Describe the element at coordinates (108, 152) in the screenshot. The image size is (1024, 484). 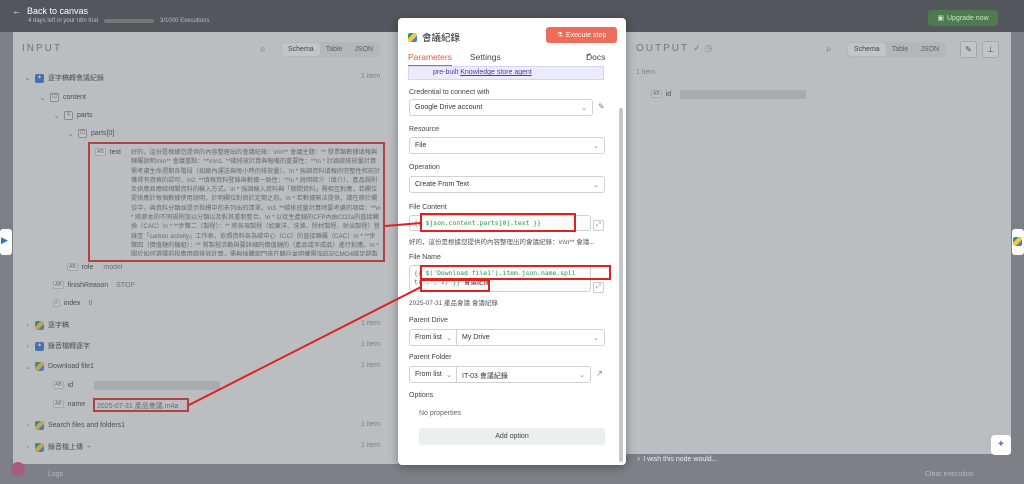
I see `tree-key-text: AB text` at that location.